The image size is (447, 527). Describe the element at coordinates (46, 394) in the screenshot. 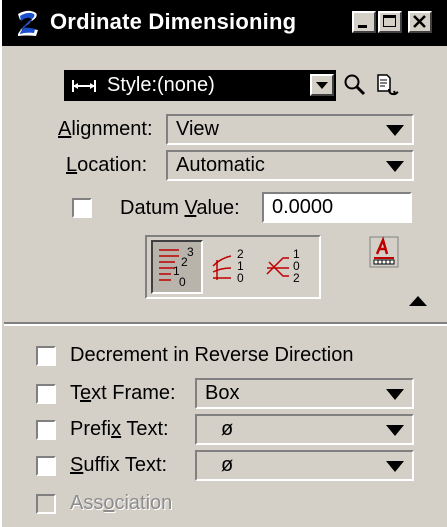

I see `text-frame-checkbox` at that location.